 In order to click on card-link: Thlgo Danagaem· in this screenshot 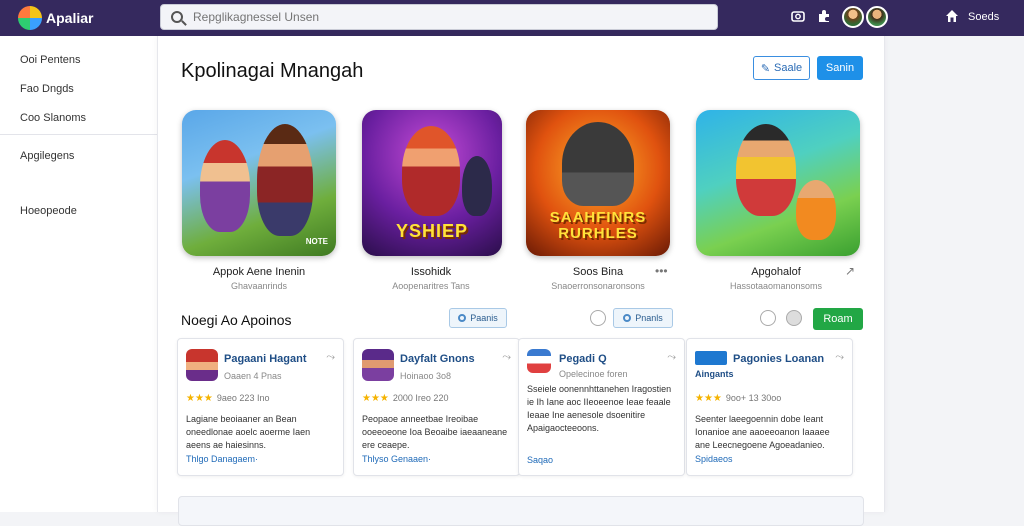, I will do `click(222, 459)`.